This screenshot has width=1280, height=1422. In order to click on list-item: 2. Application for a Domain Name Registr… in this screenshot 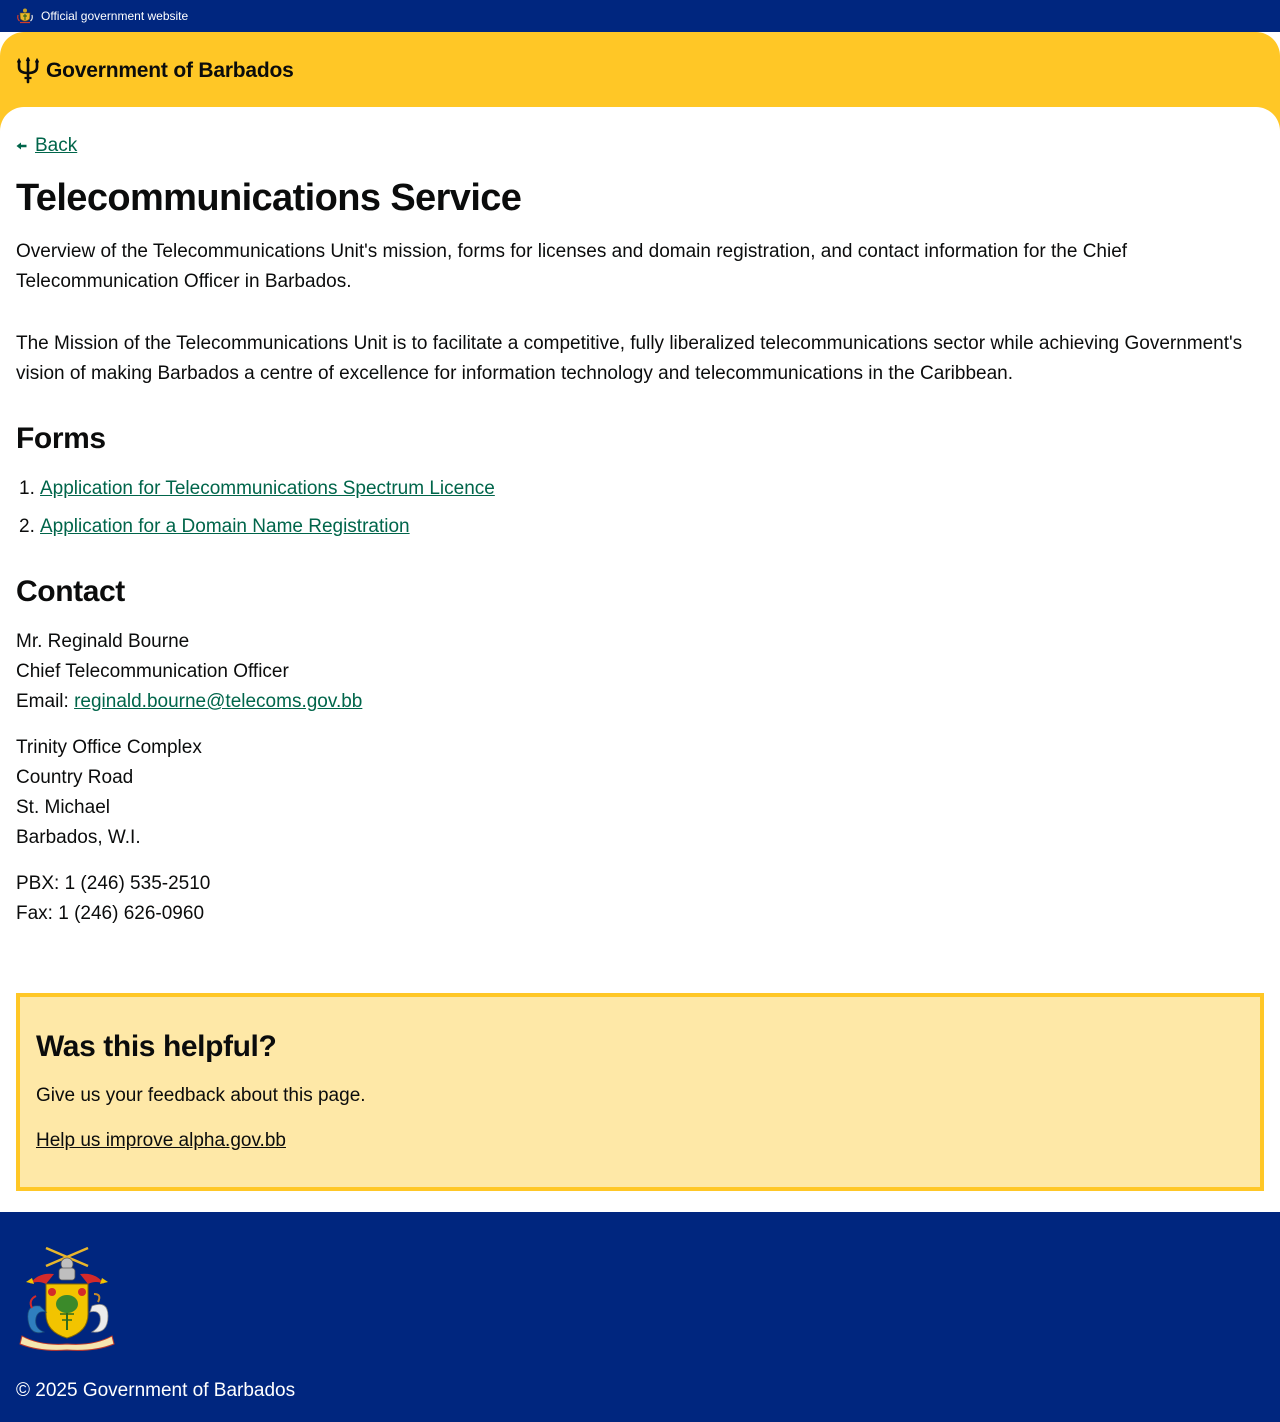, I will do `click(255, 531)`.